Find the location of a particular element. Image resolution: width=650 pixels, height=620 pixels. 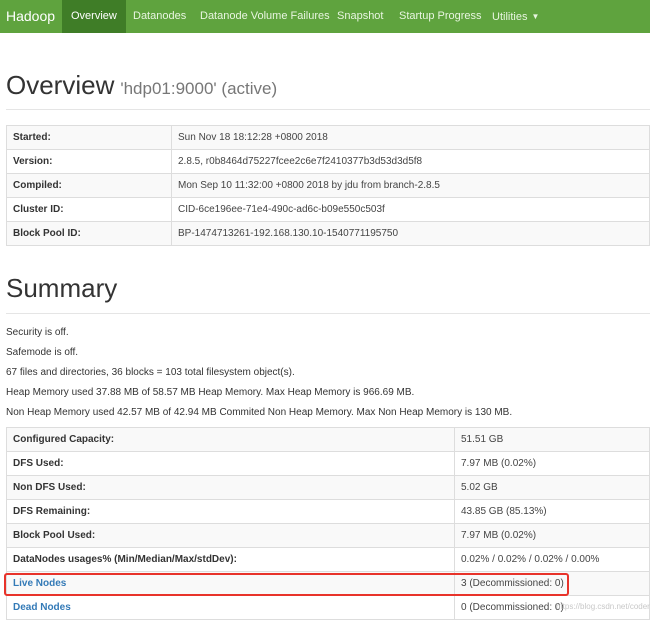

overview-title: Overview is located at coordinates (60, 85).